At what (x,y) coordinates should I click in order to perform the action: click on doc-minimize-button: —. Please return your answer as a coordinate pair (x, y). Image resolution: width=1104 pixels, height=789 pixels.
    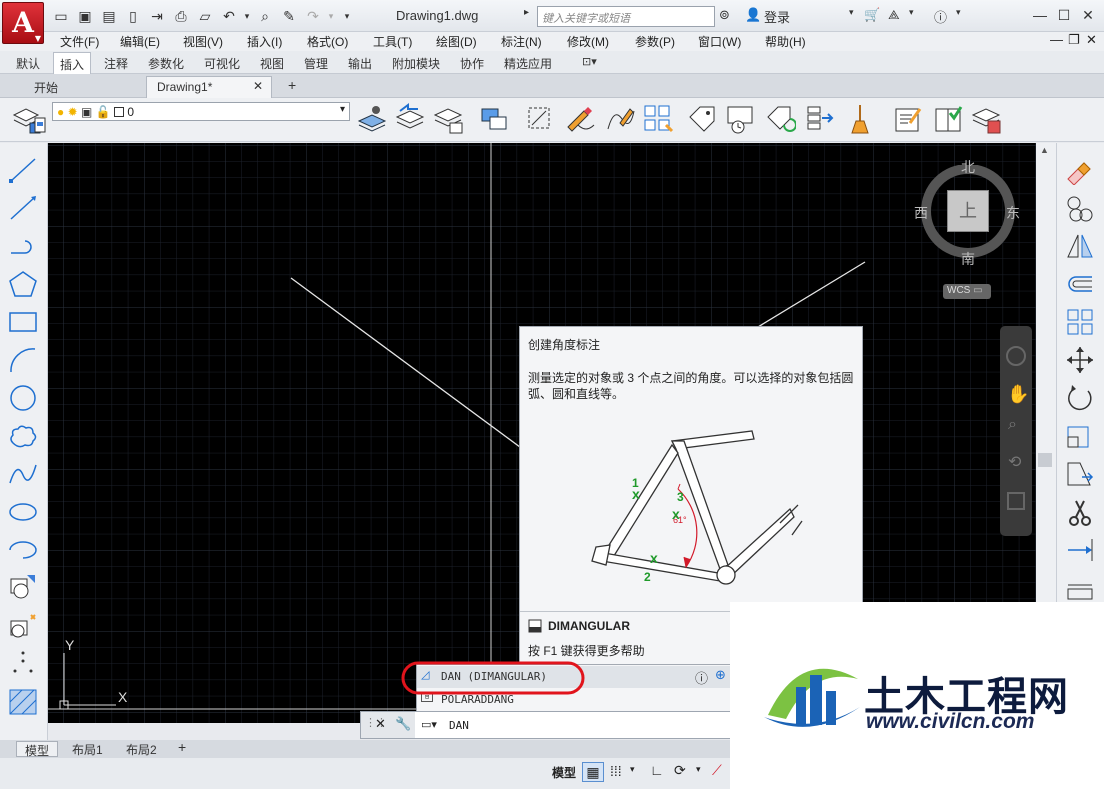
    Looking at the image, I should click on (1056, 39).